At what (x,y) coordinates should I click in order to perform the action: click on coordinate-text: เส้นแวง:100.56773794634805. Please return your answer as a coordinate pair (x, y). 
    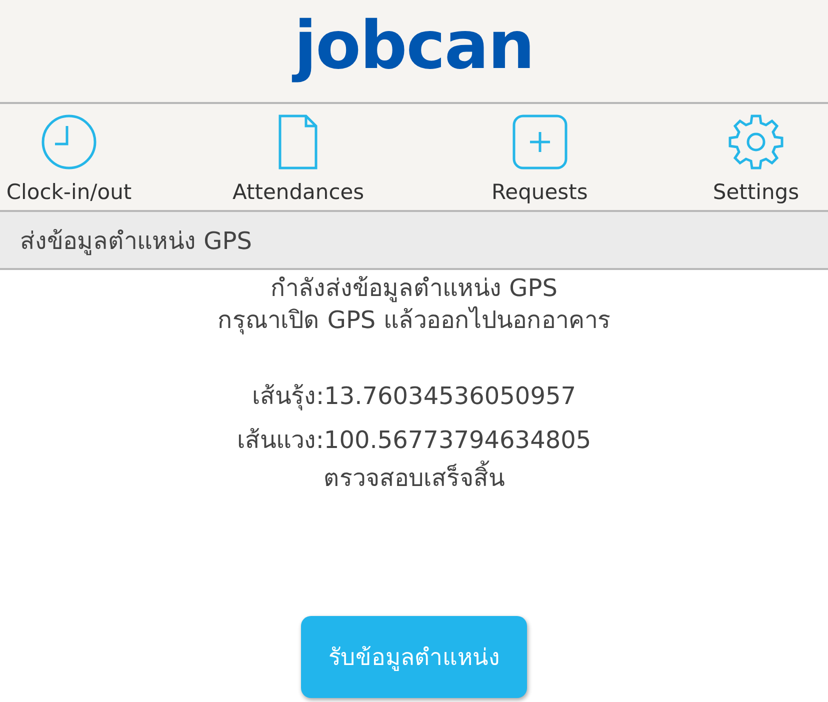
    Looking at the image, I should click on (414, 440).